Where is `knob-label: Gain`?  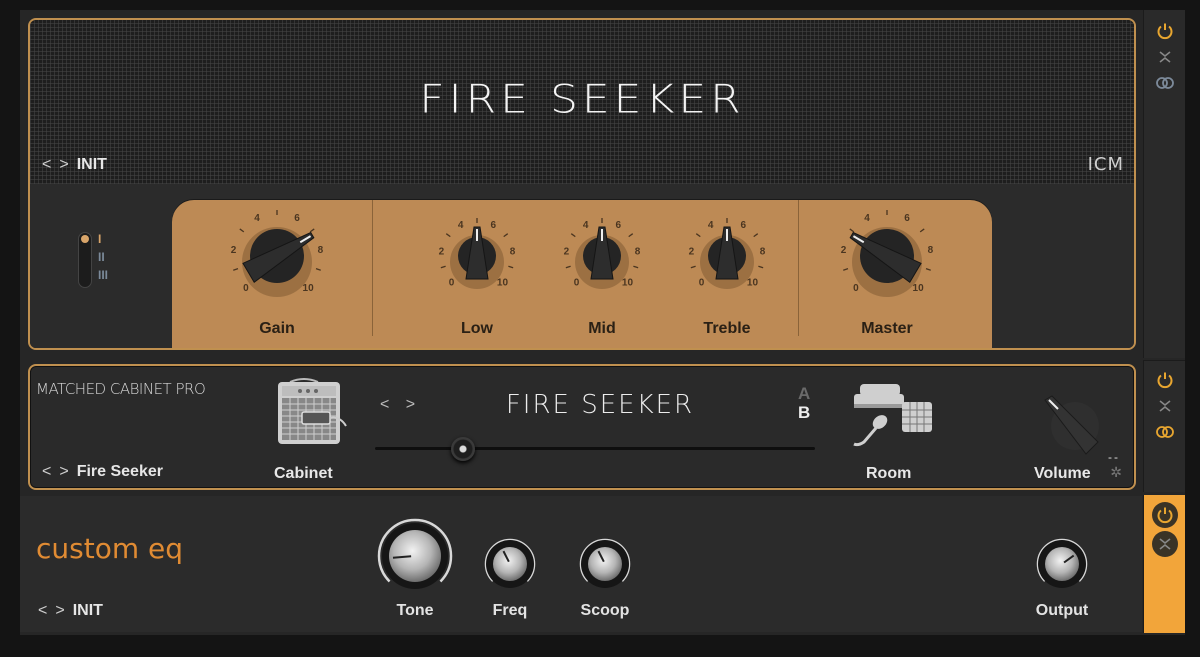 knob-label: Gain is located at coordinates (277, 328).